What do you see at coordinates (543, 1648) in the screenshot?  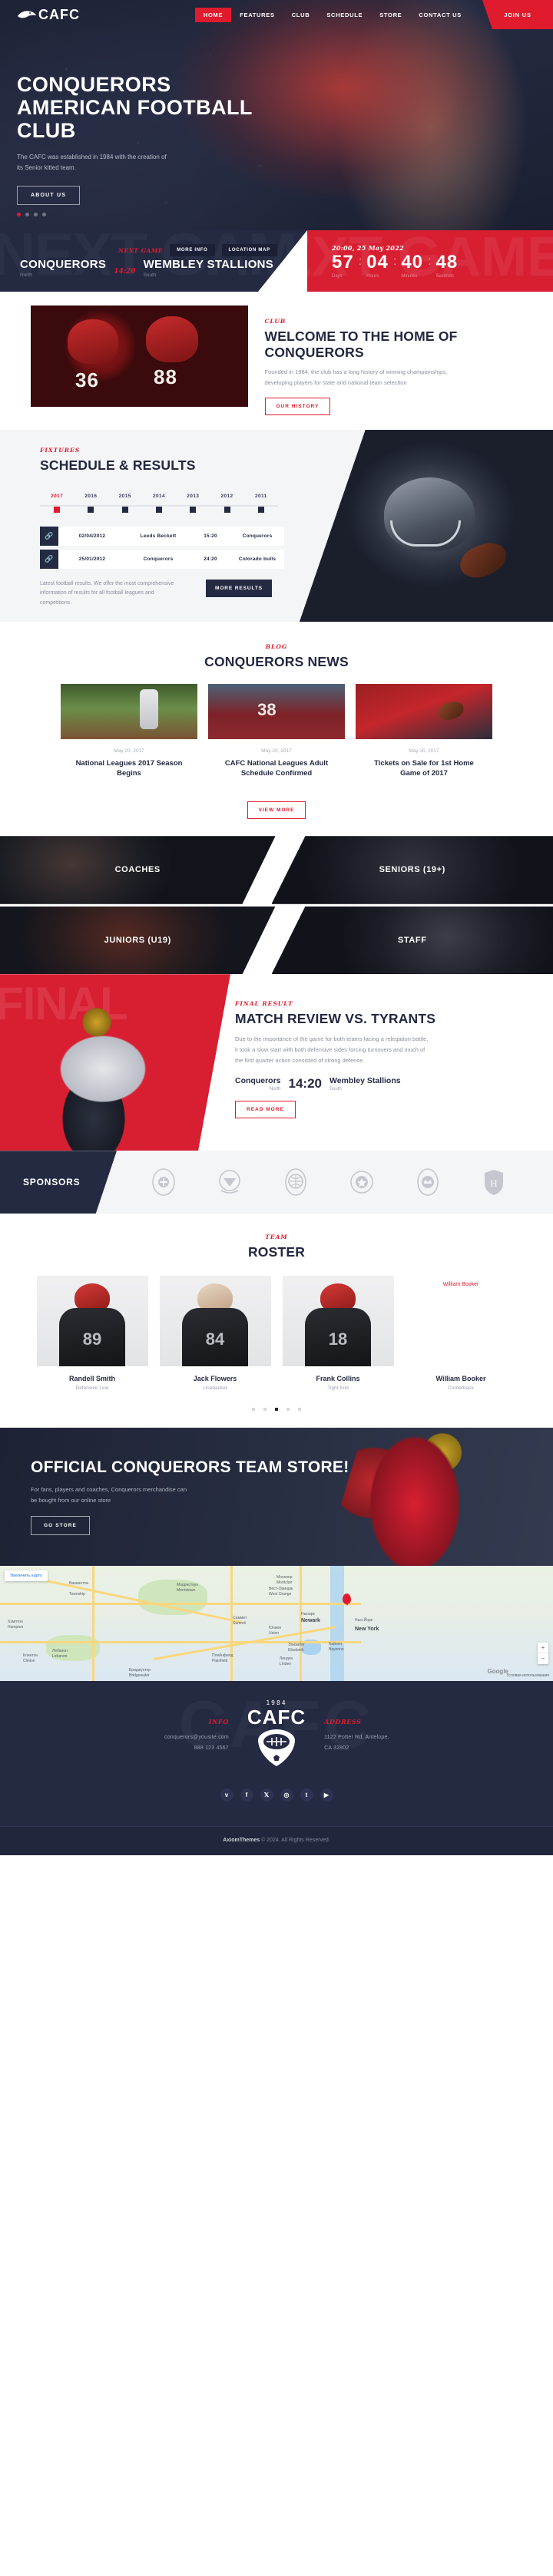 I see `map-zoom-in-button: +` at bounding box center [543, 1648].